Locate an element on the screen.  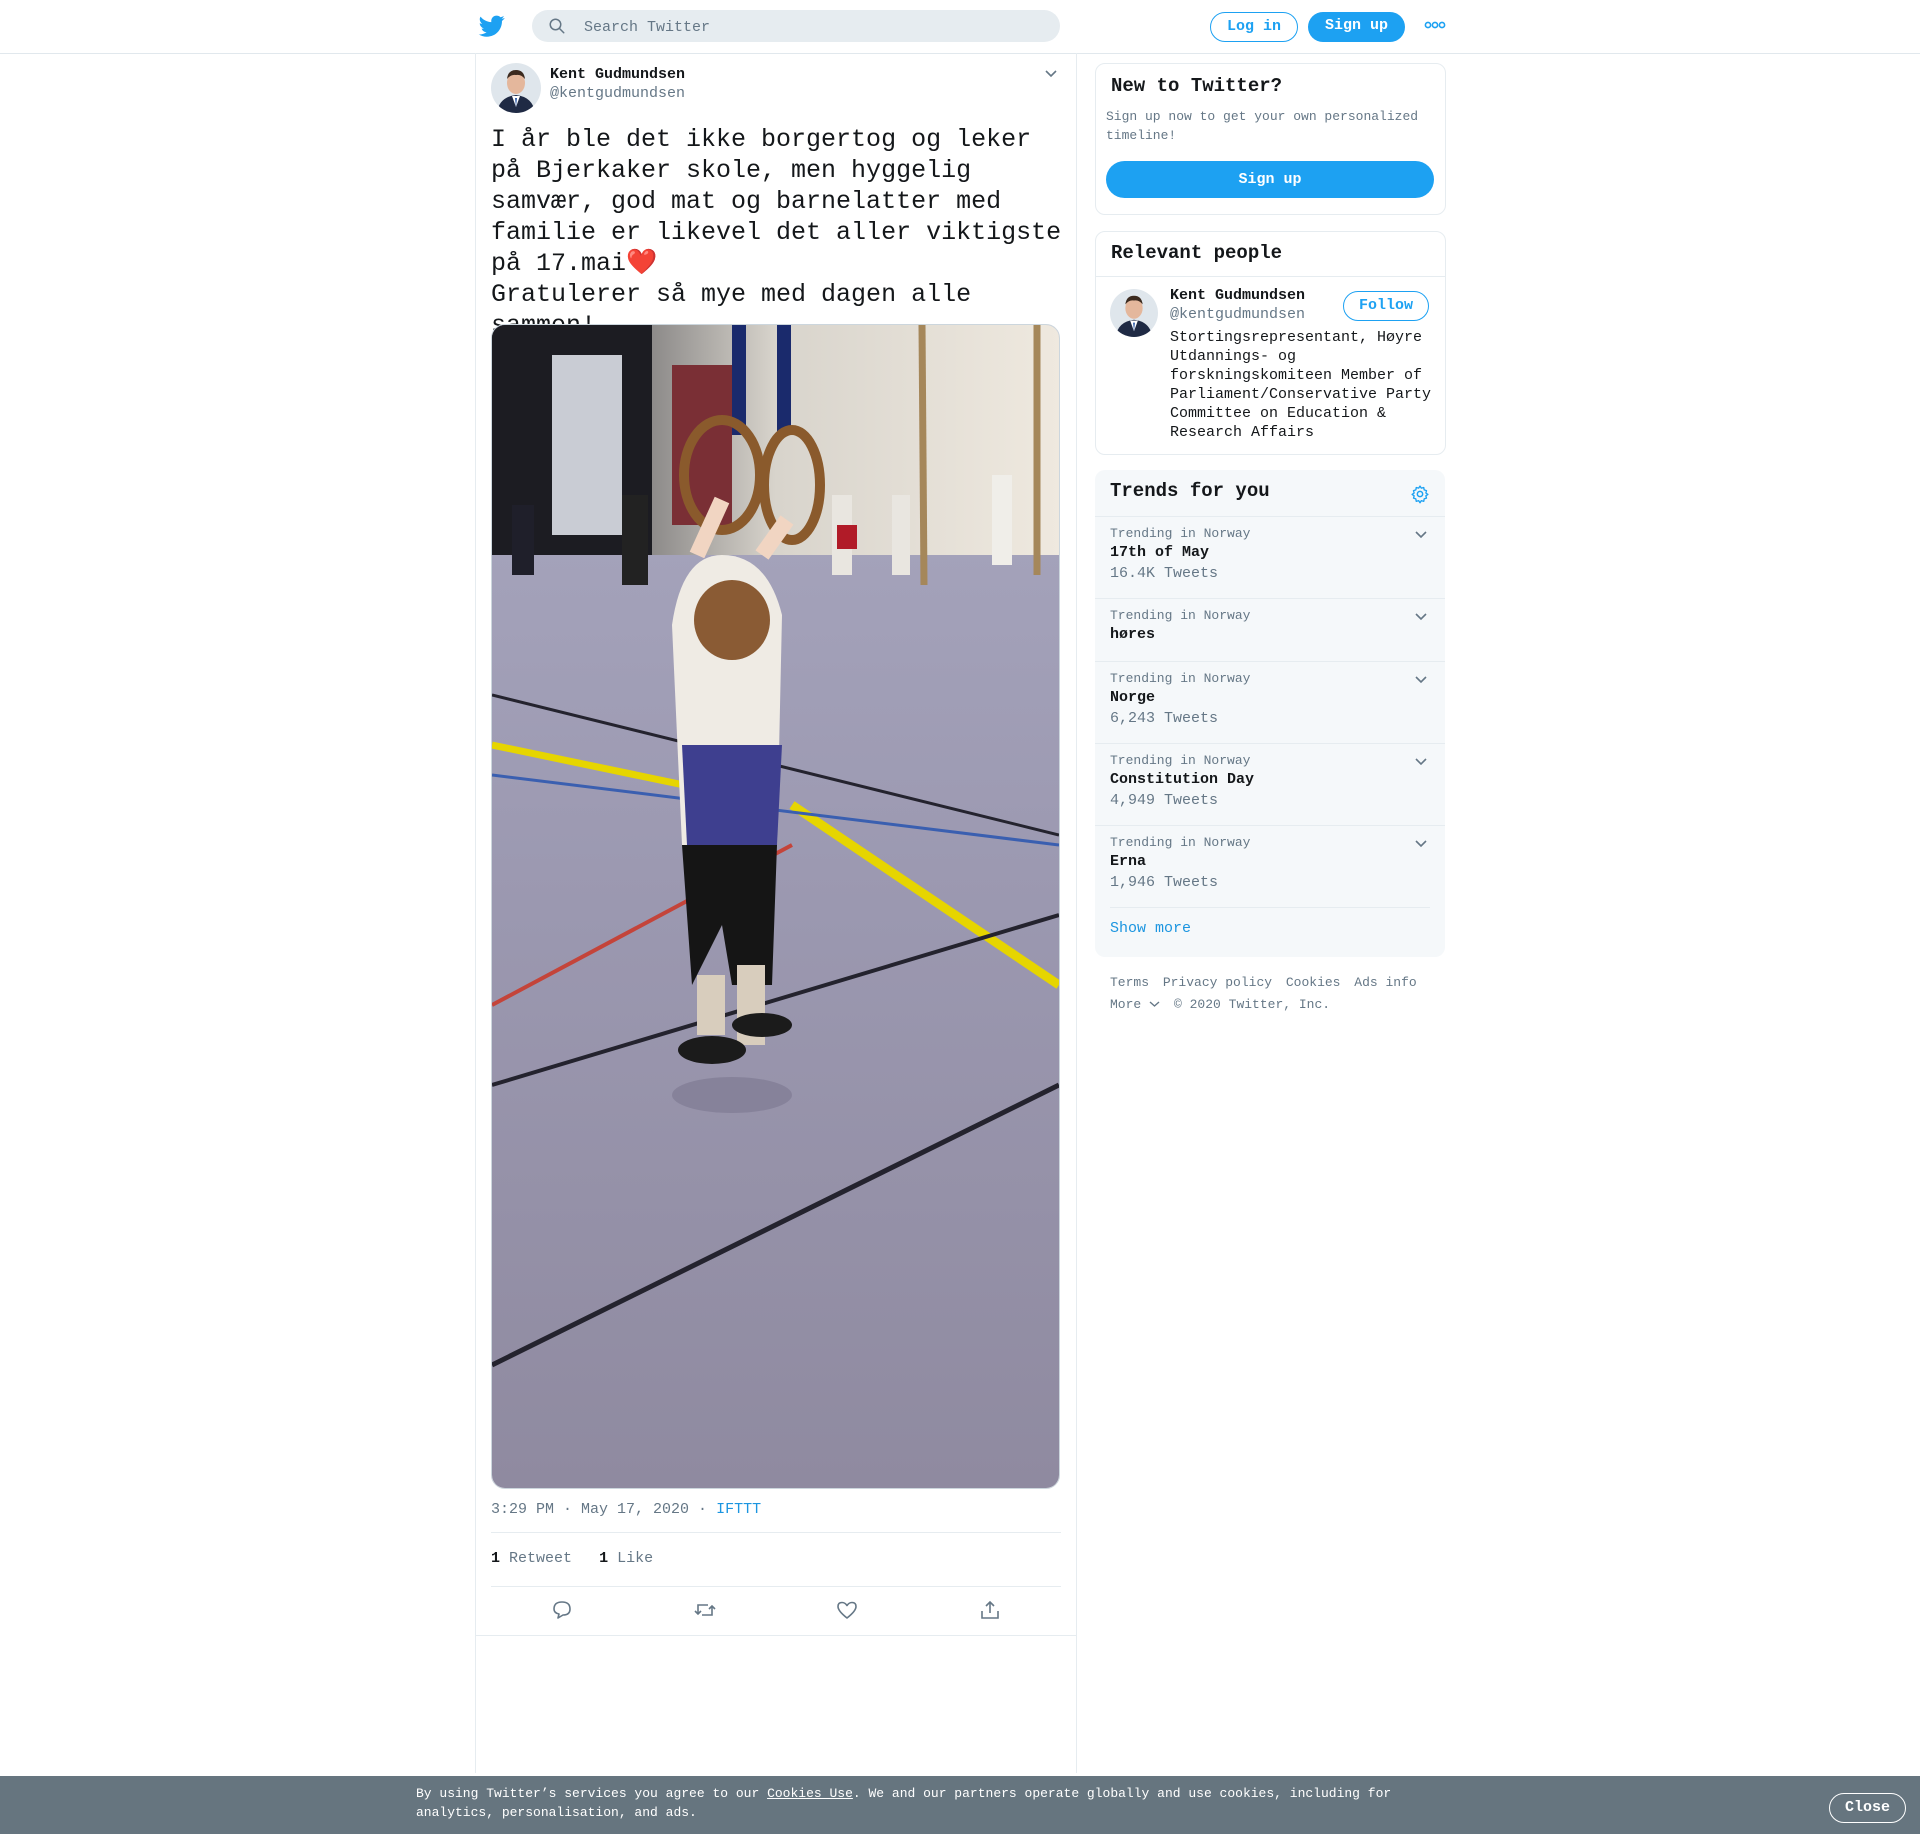
person-name: Kent Gudmundsen is located at coordinates (1237, 295).